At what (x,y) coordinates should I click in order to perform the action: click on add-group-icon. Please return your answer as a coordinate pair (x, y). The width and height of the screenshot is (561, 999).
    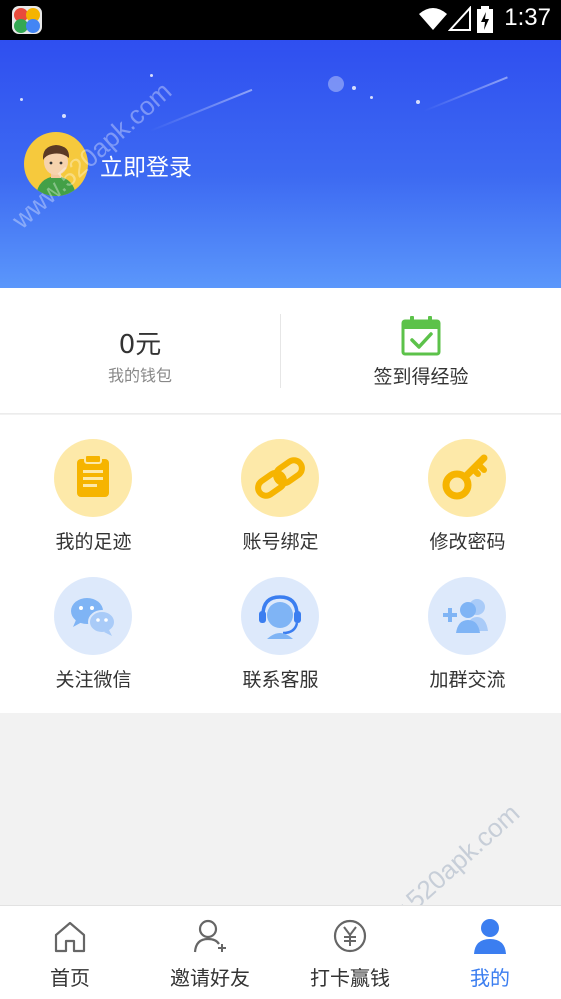
    Looking at the image, I should click on (465, 616).